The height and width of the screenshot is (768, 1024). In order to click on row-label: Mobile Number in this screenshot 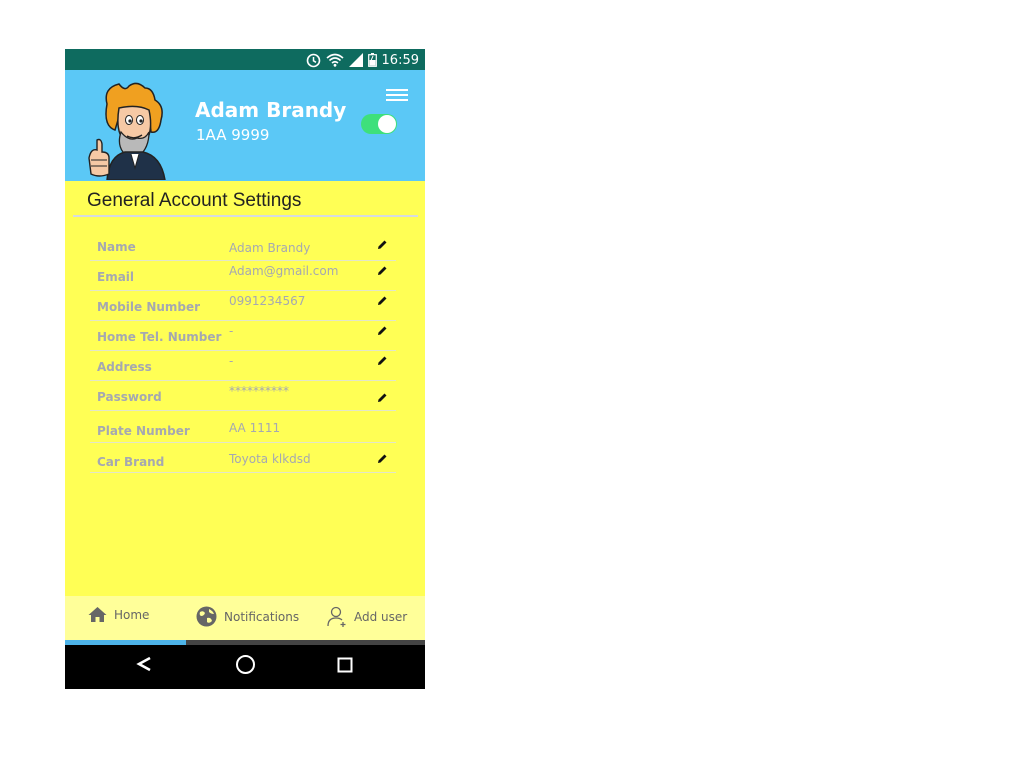, I will do `click(149, 307)`.